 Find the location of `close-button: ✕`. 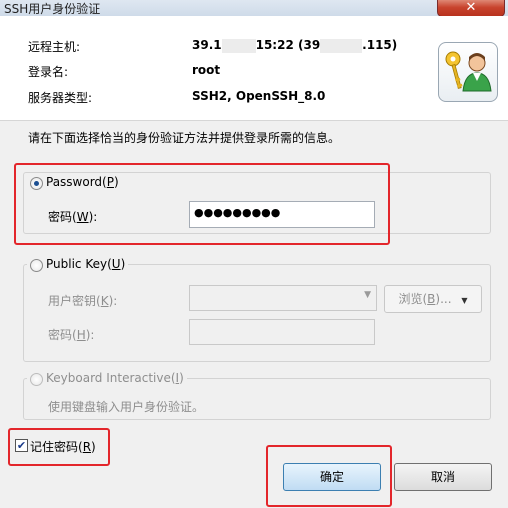

close-button: ✕ is located at coordinates (471, 8).